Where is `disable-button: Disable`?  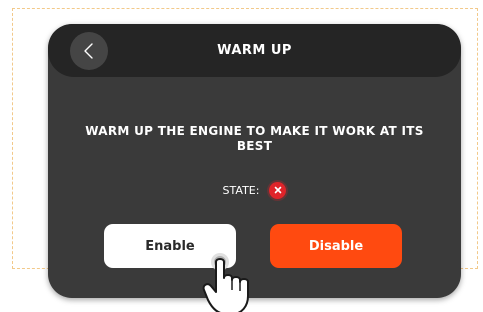 disable-button: Disable is located at coordinates (336, 246).